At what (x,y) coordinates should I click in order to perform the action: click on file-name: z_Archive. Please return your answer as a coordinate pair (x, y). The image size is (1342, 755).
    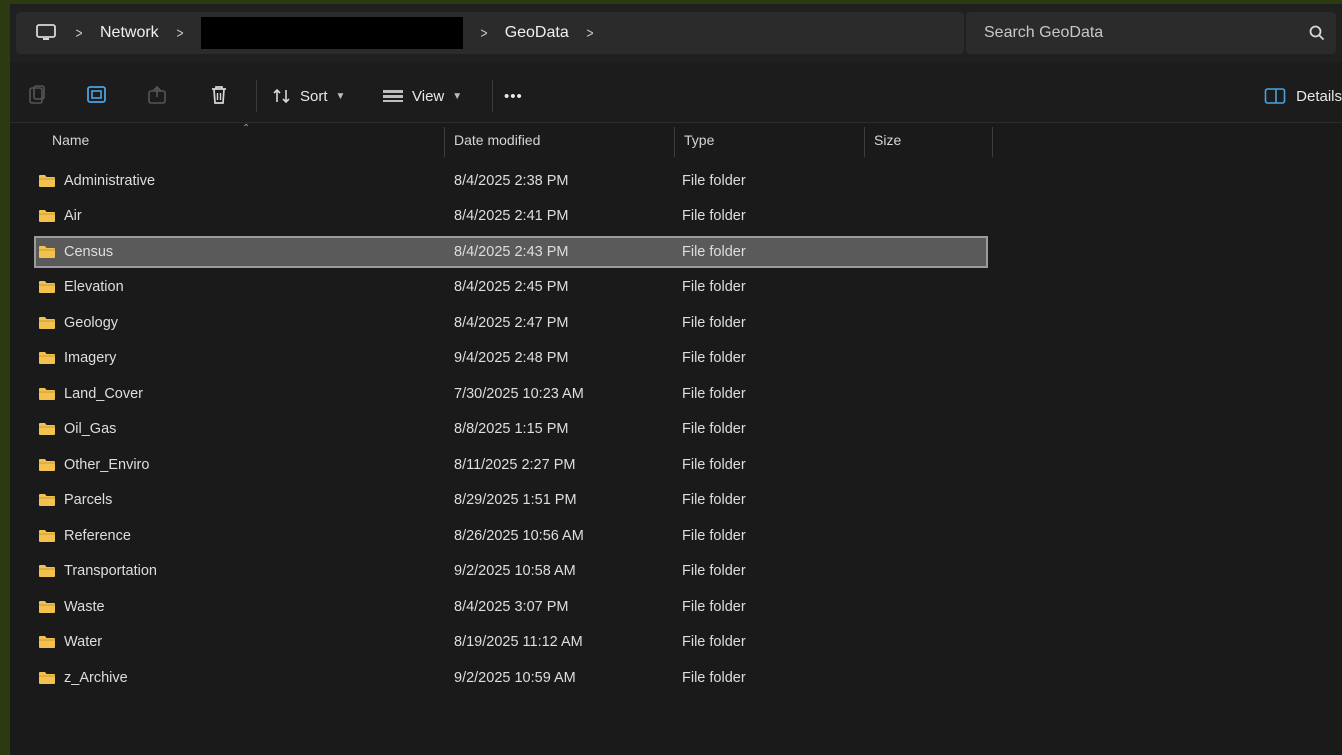
    Looking at the image, I should click on (96, 678).